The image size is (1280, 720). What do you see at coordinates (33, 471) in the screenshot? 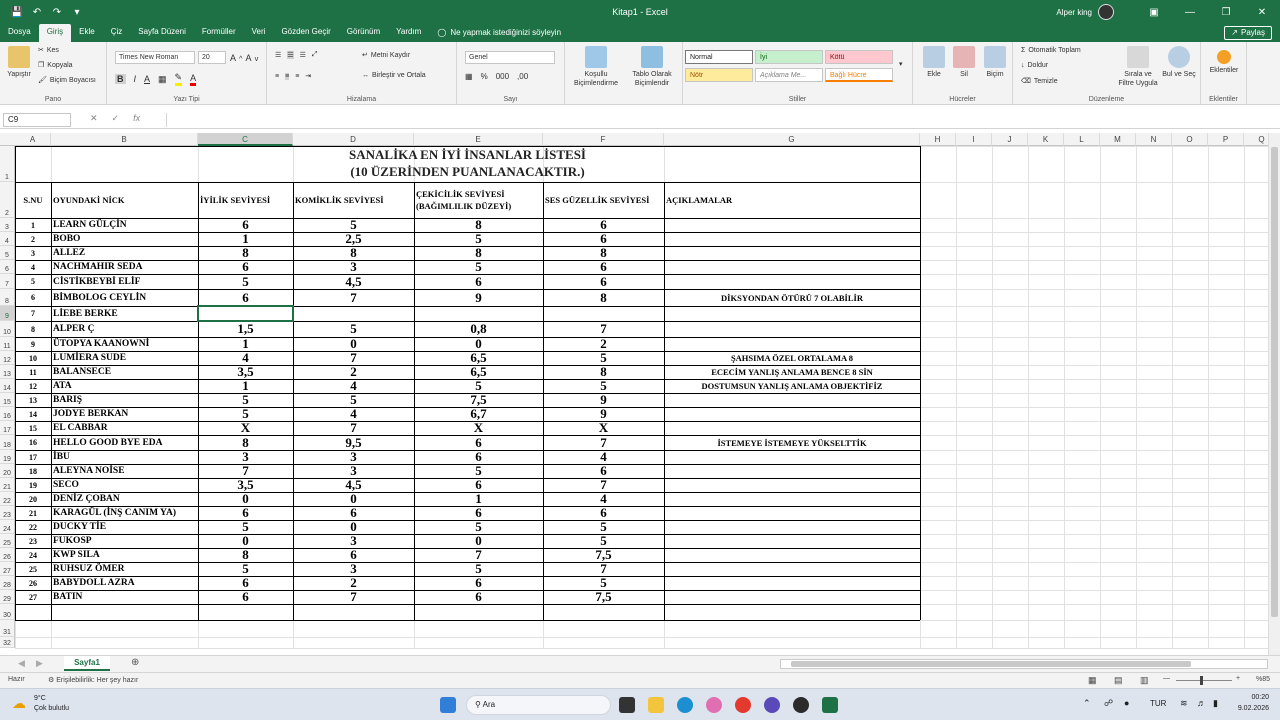
I see `row-number: 18` at bounding box center [33, 471].